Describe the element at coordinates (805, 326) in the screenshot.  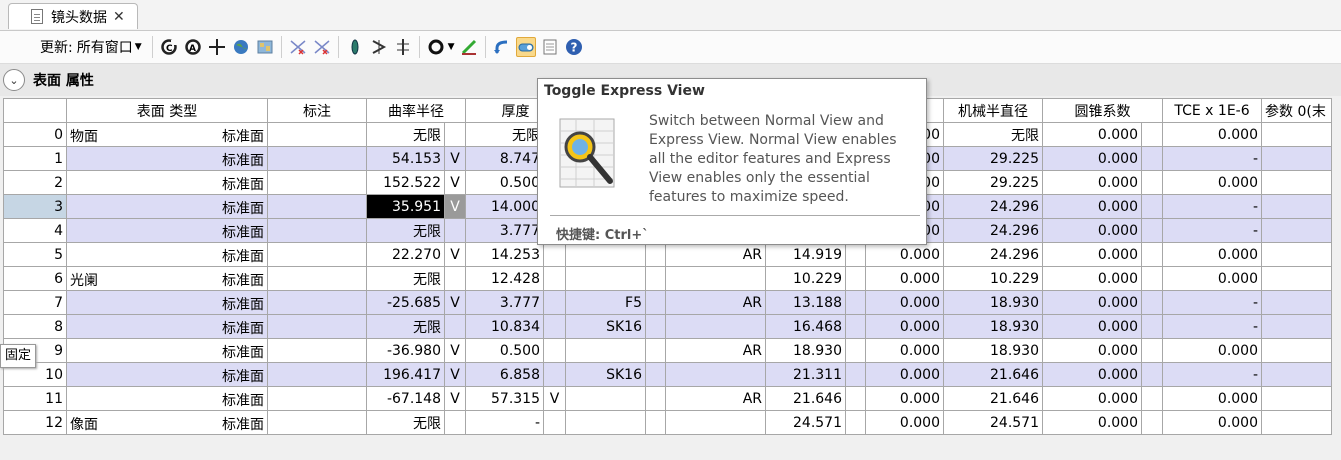
I see `clear-semi-dia-cell: 16.468` at that location.